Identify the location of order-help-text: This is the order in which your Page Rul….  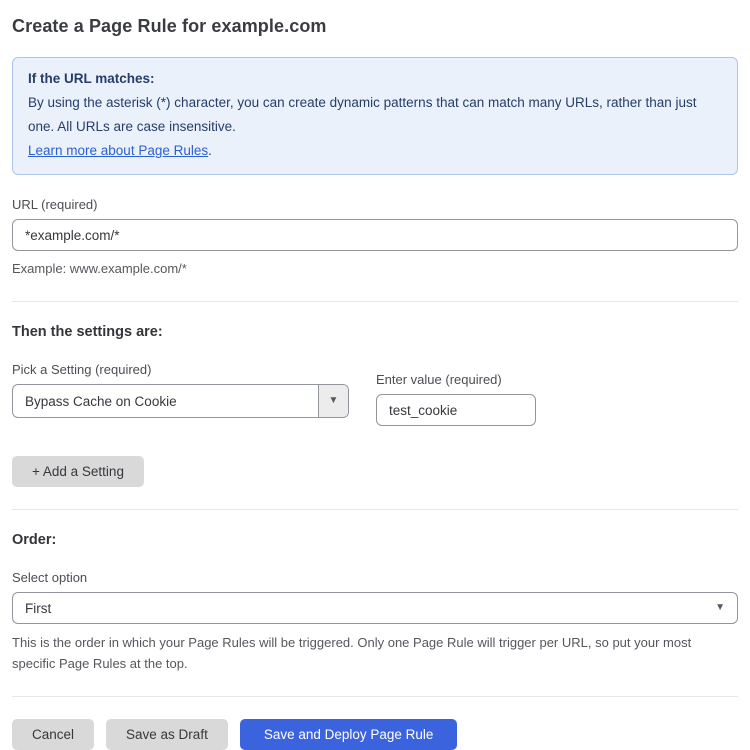
(352, 653).